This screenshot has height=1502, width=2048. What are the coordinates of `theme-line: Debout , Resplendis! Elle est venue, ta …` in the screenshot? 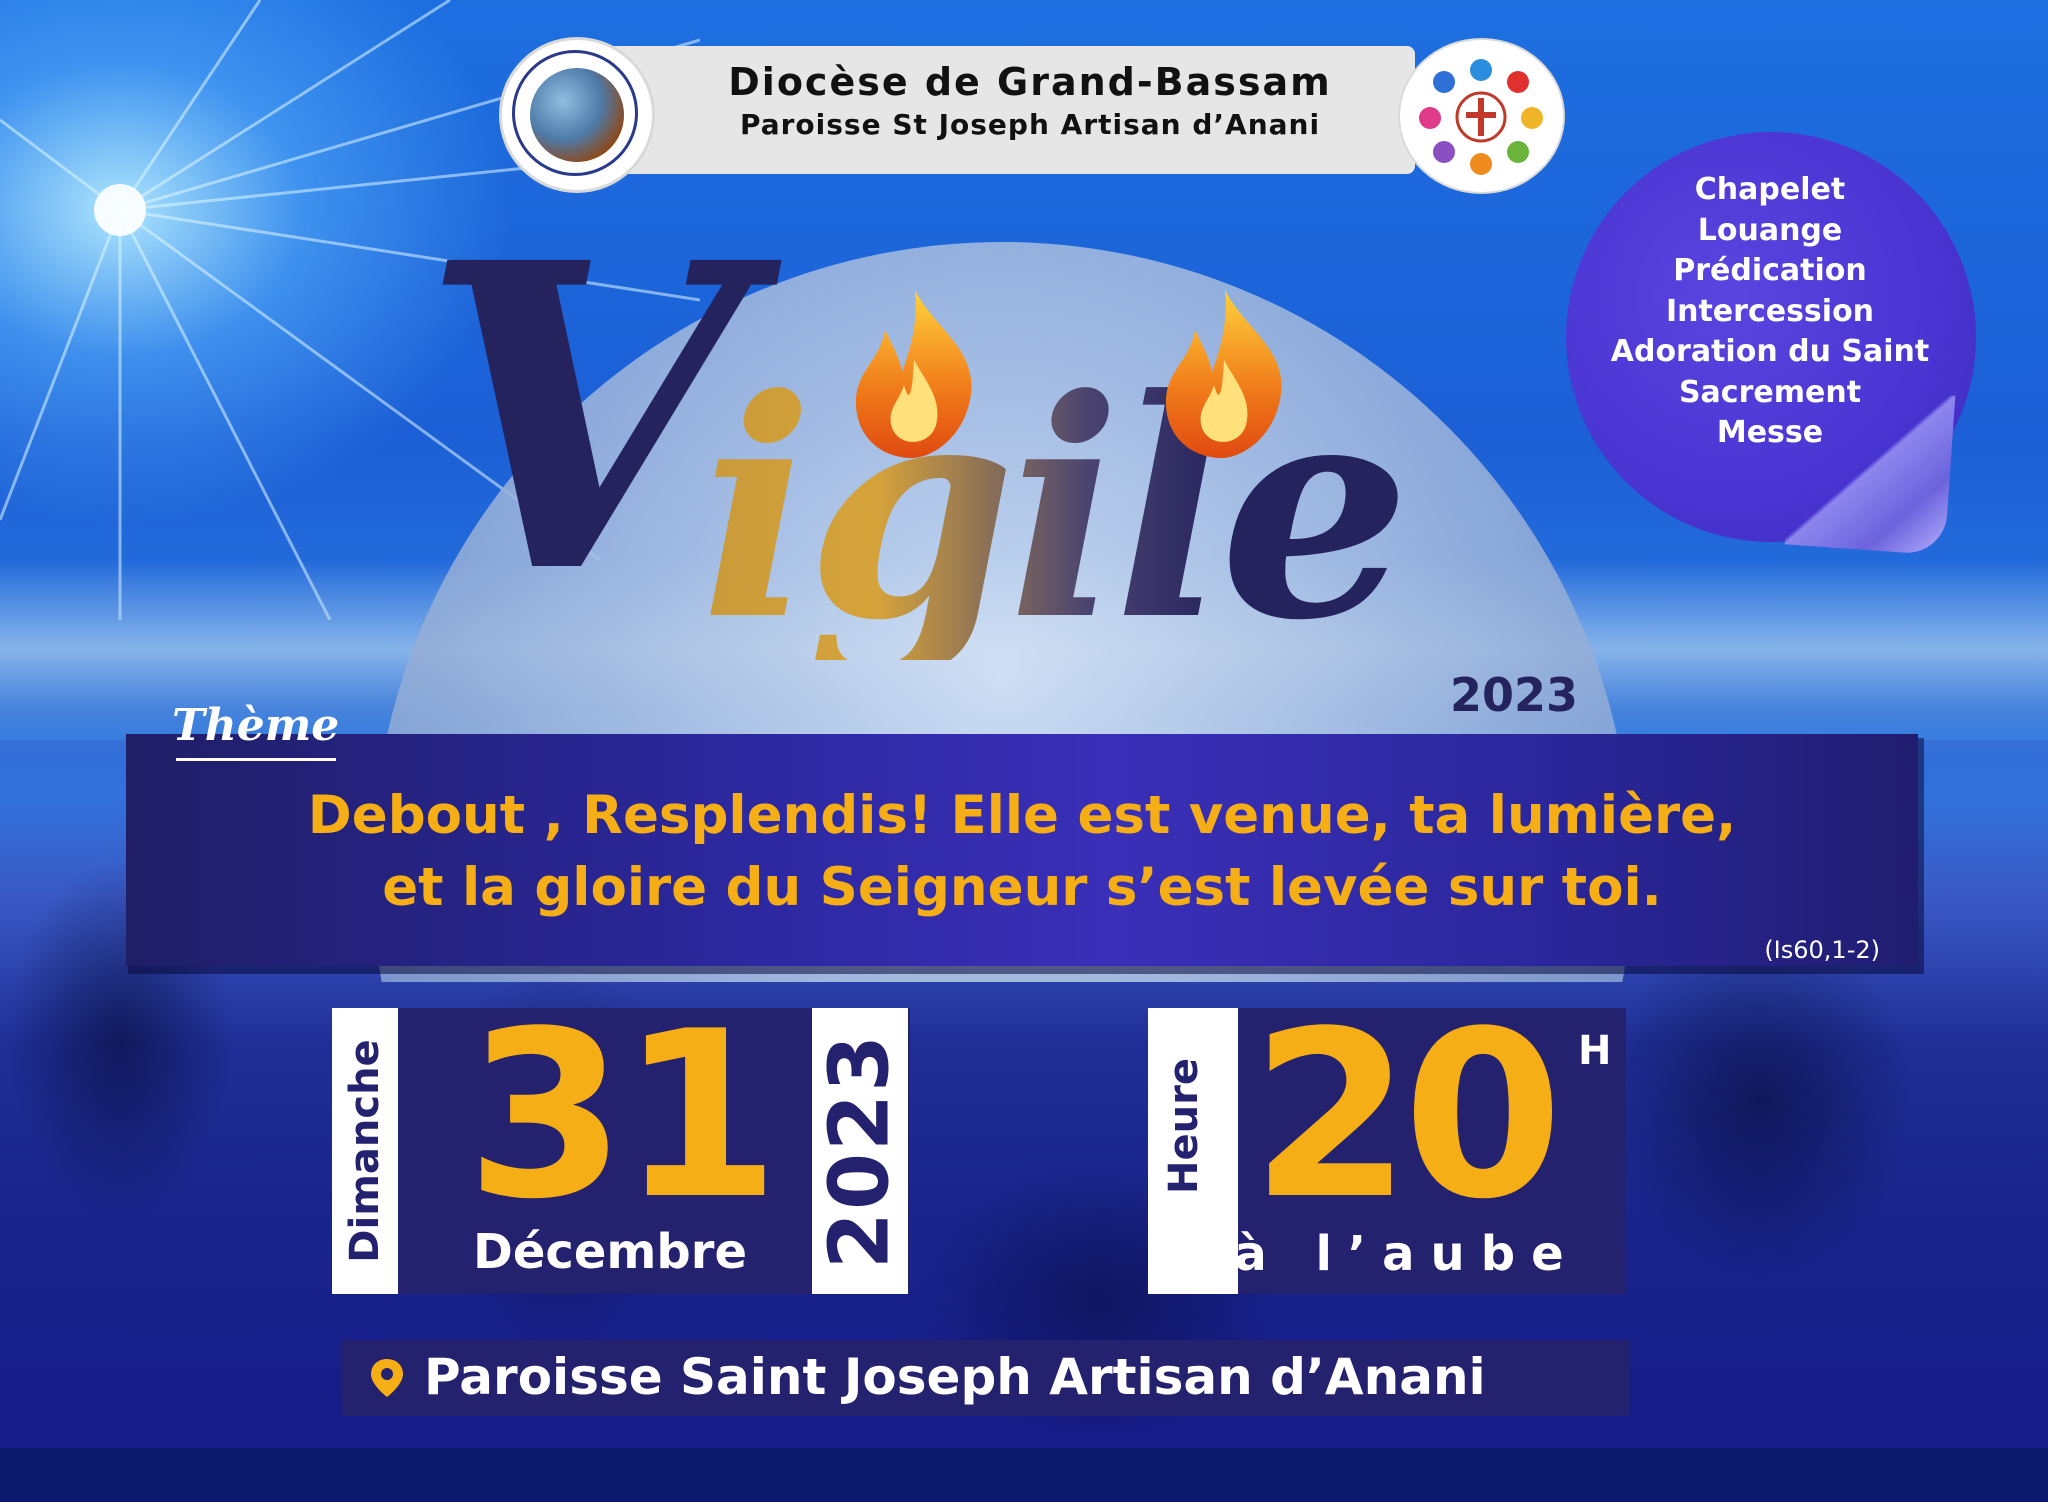 It's located at (1022, 815).